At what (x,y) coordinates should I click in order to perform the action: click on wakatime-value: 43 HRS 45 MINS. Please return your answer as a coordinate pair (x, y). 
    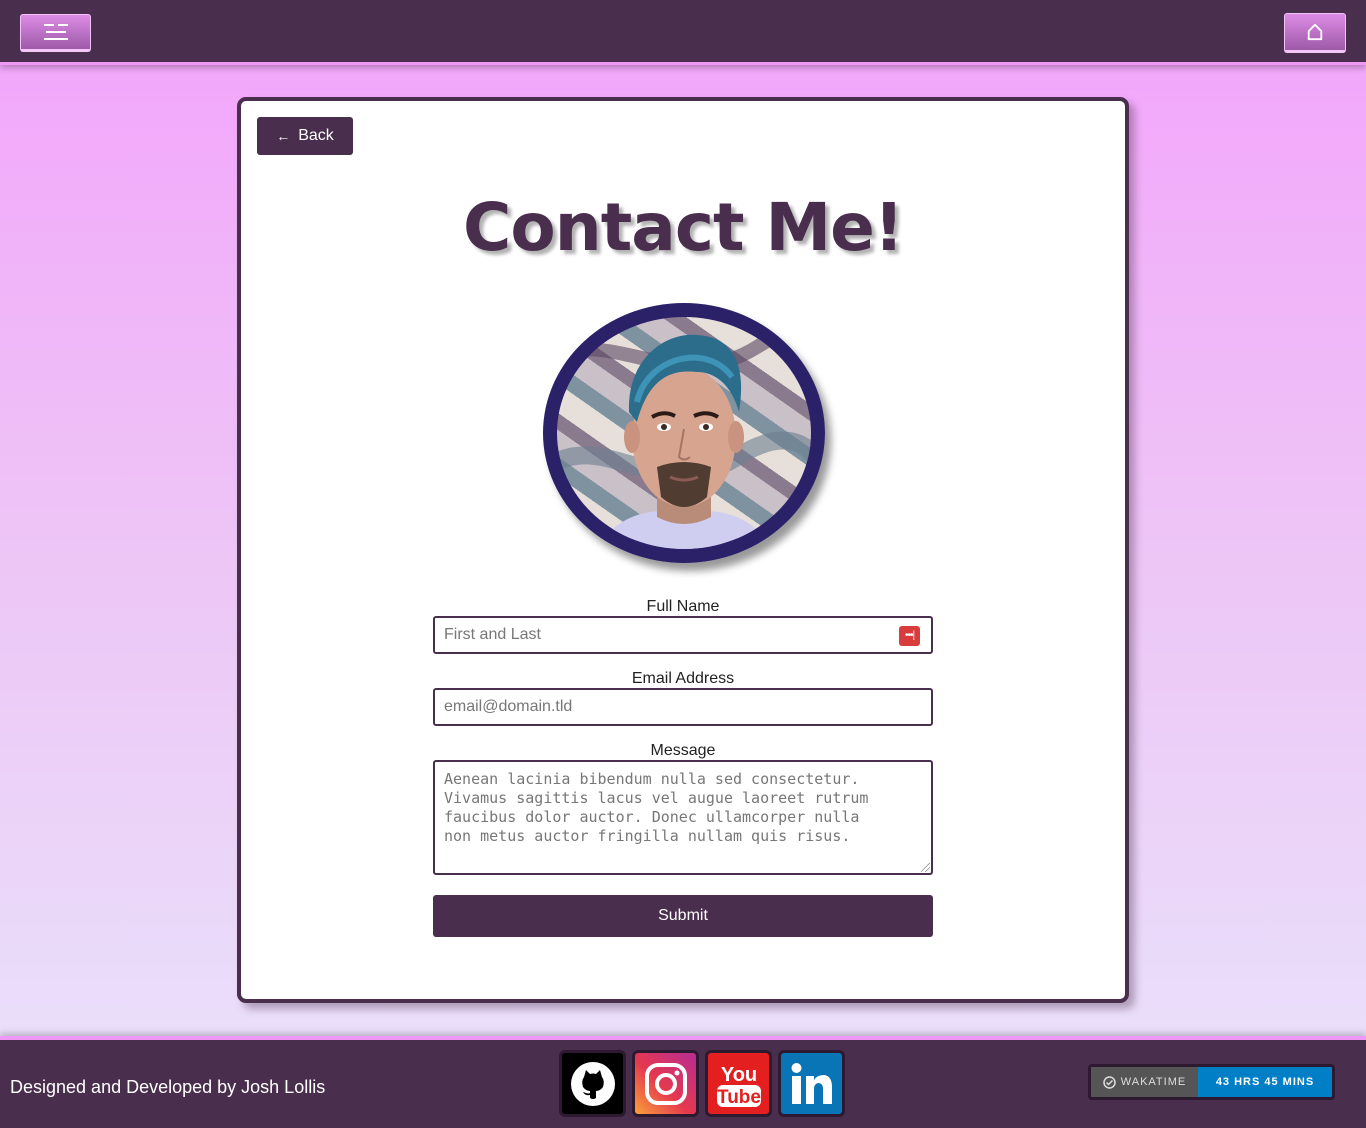
    Looking at the image, I should click on (1265, 1082).